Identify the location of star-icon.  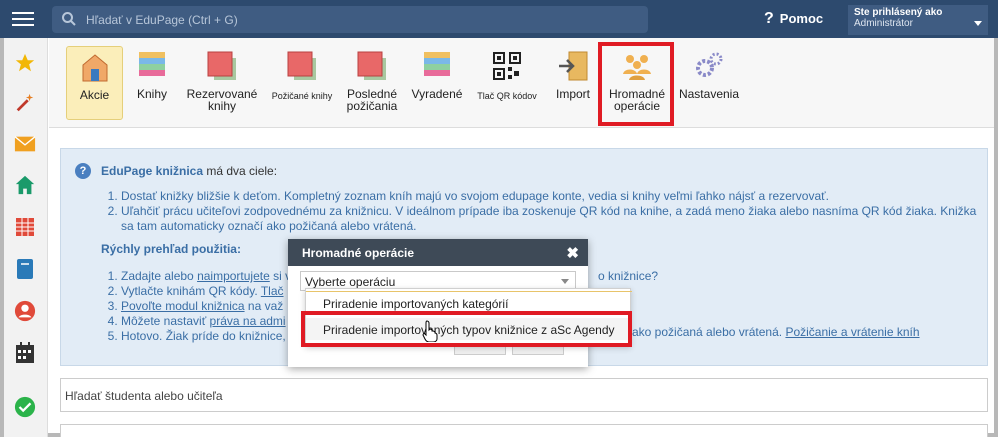
(25, 63).